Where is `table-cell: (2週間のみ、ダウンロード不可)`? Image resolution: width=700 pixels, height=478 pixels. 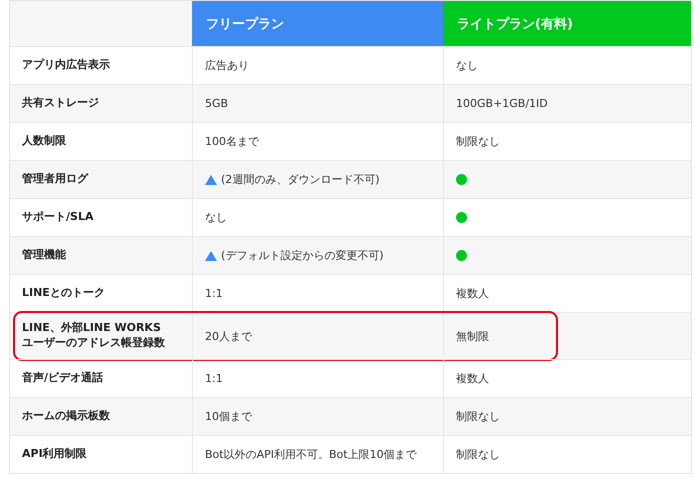 table-cell: (2週間のみ、ダウンロード不可) is located at coordinates (300, 179).